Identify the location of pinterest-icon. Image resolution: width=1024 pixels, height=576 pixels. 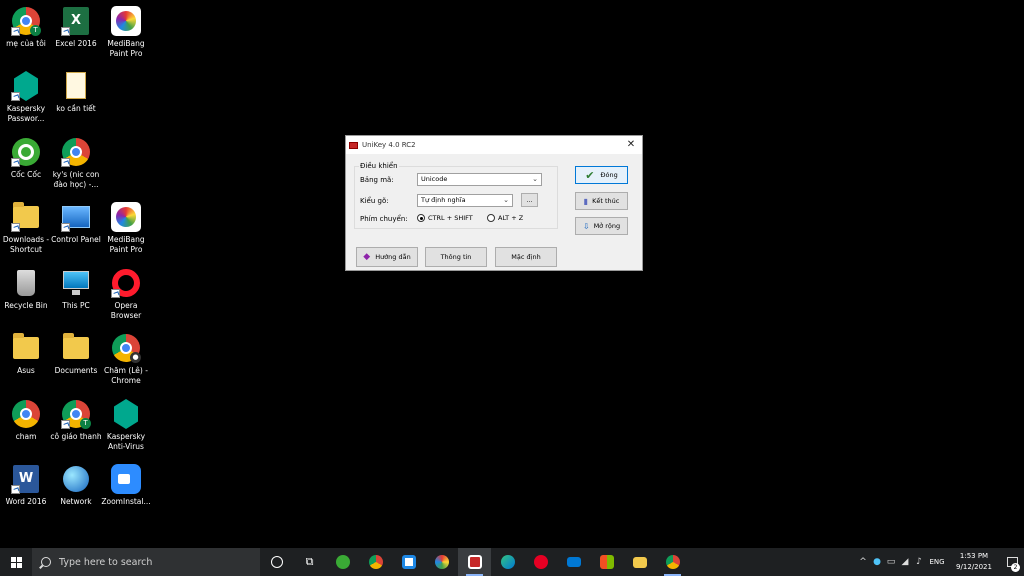
(540, 562).